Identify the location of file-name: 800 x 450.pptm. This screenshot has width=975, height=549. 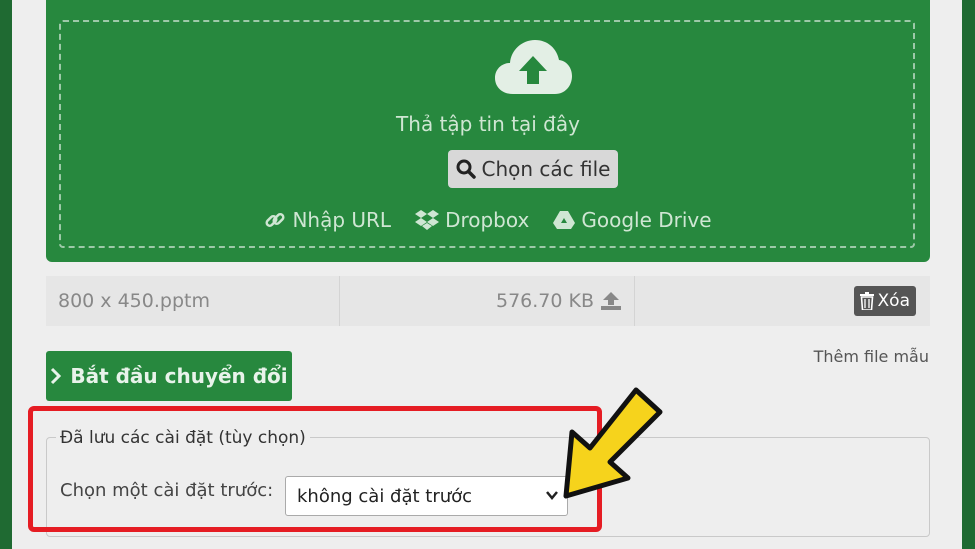
(193, 301).